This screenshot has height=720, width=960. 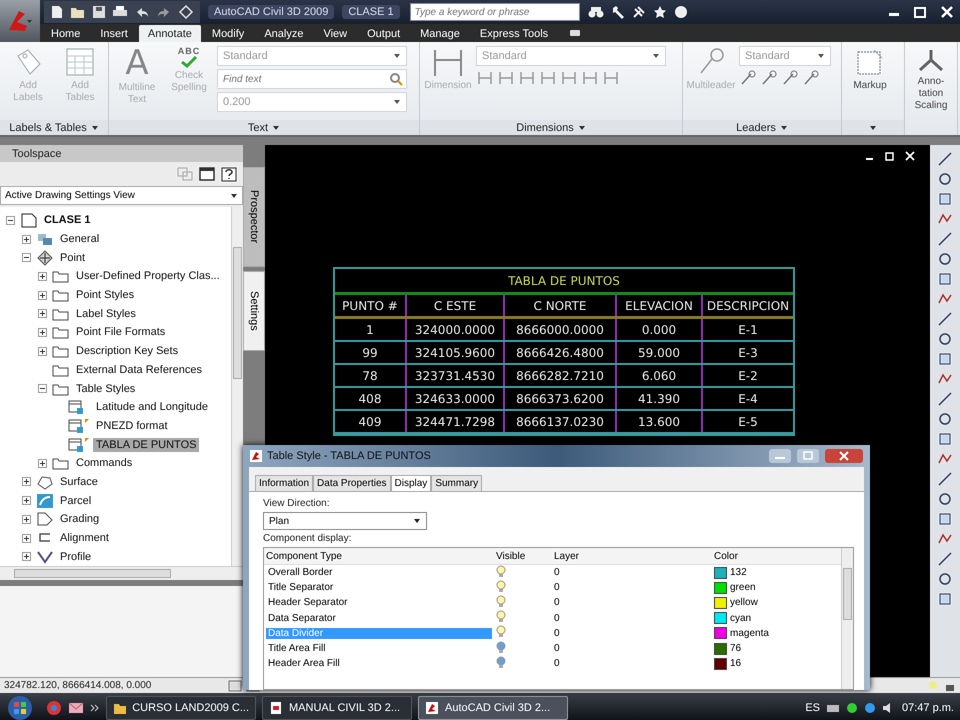 I want to click on keyboard-icon, so click(x=833, y=708).